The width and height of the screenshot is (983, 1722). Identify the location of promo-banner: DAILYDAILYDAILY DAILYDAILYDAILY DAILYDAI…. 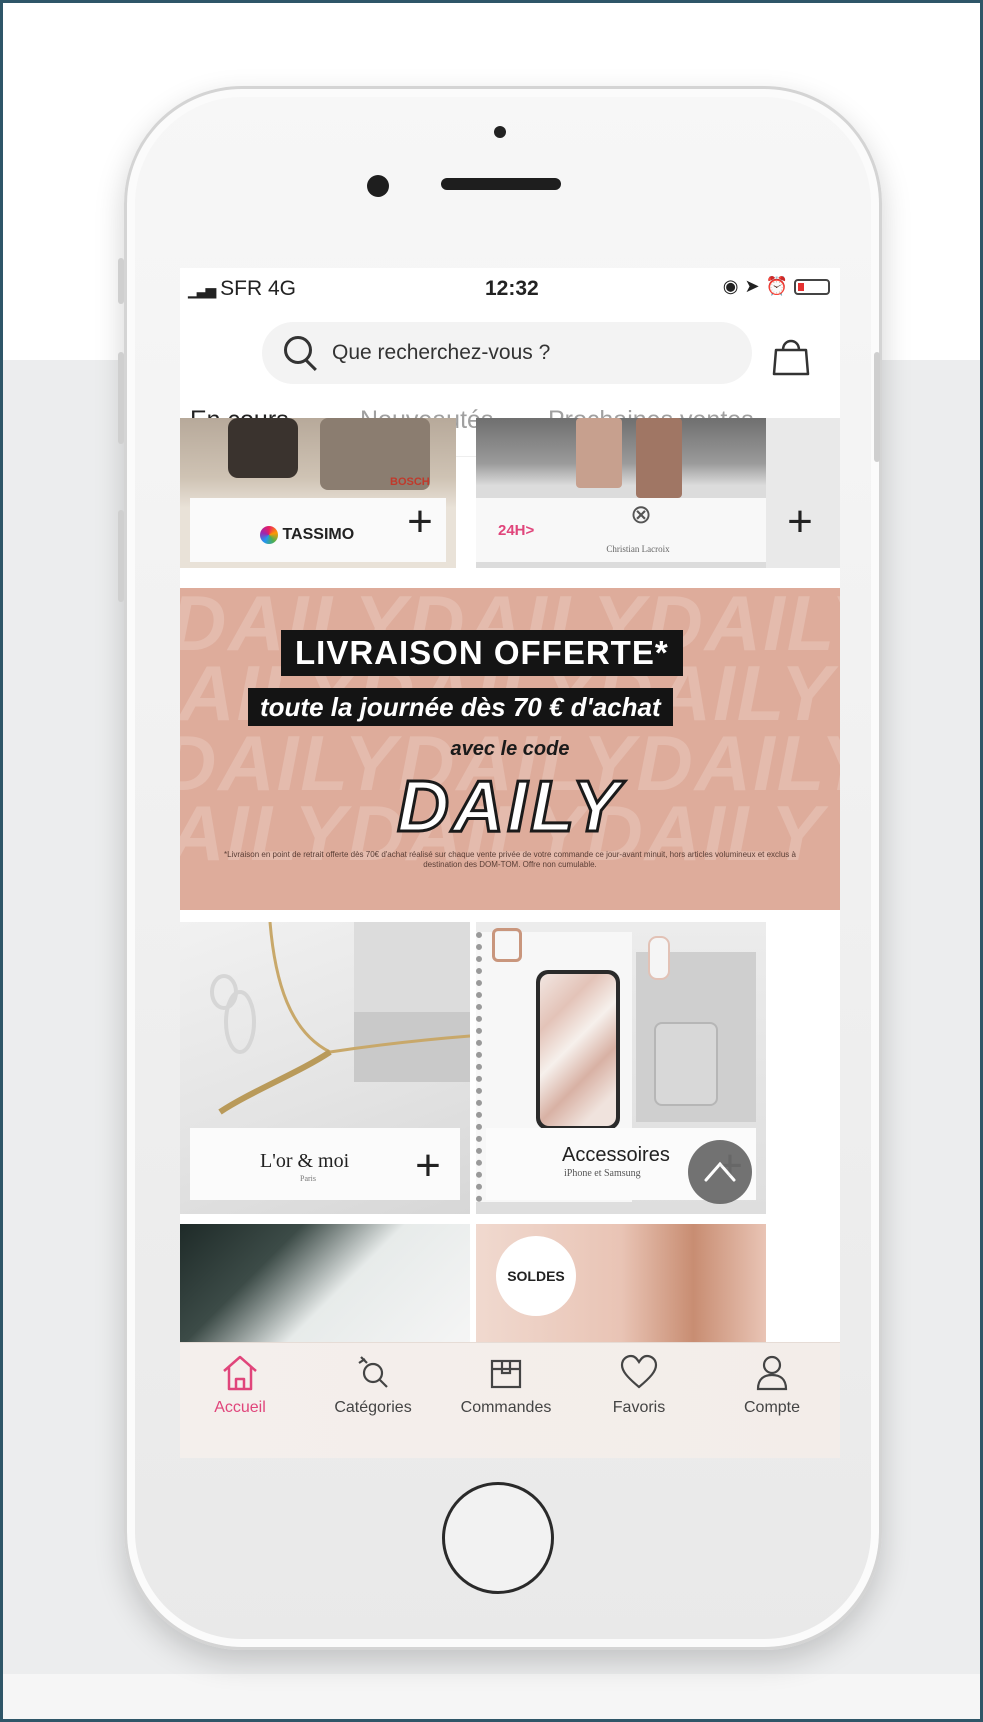
(510, 749).